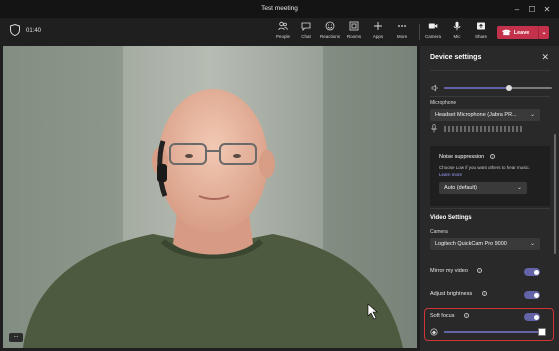 The image size is (559, 351). Describe the element at coordinates (483, 188) in the screenshot. I see `noise-suppression-select: Auto (default) ⌄` at that location.